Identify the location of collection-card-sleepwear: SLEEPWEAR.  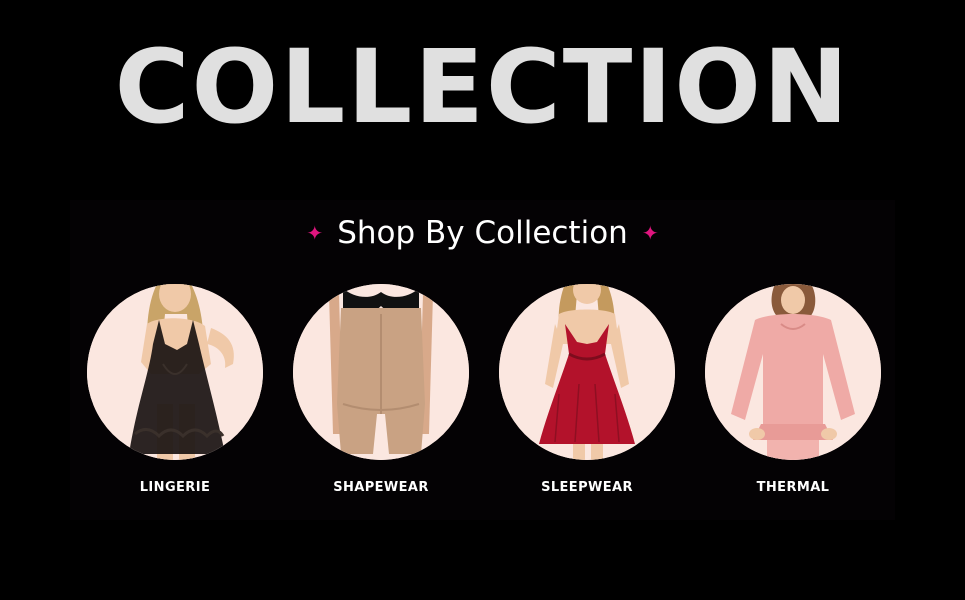
(587, 389).